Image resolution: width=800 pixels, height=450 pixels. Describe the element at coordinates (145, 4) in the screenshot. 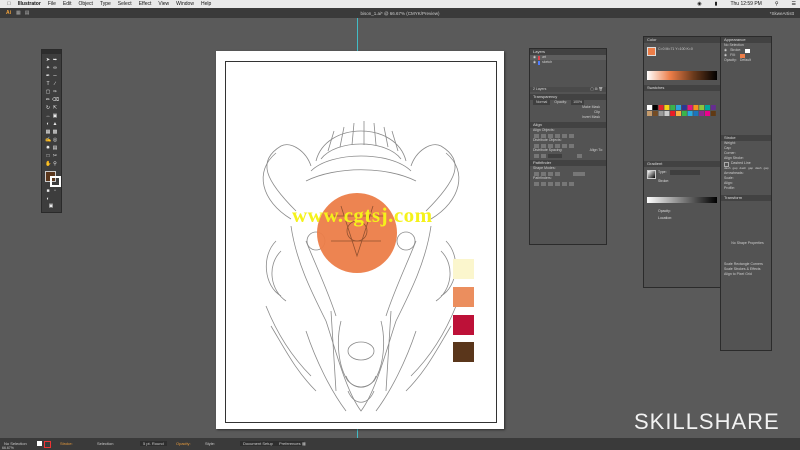

I see `menu-effect: Effect` at that location.